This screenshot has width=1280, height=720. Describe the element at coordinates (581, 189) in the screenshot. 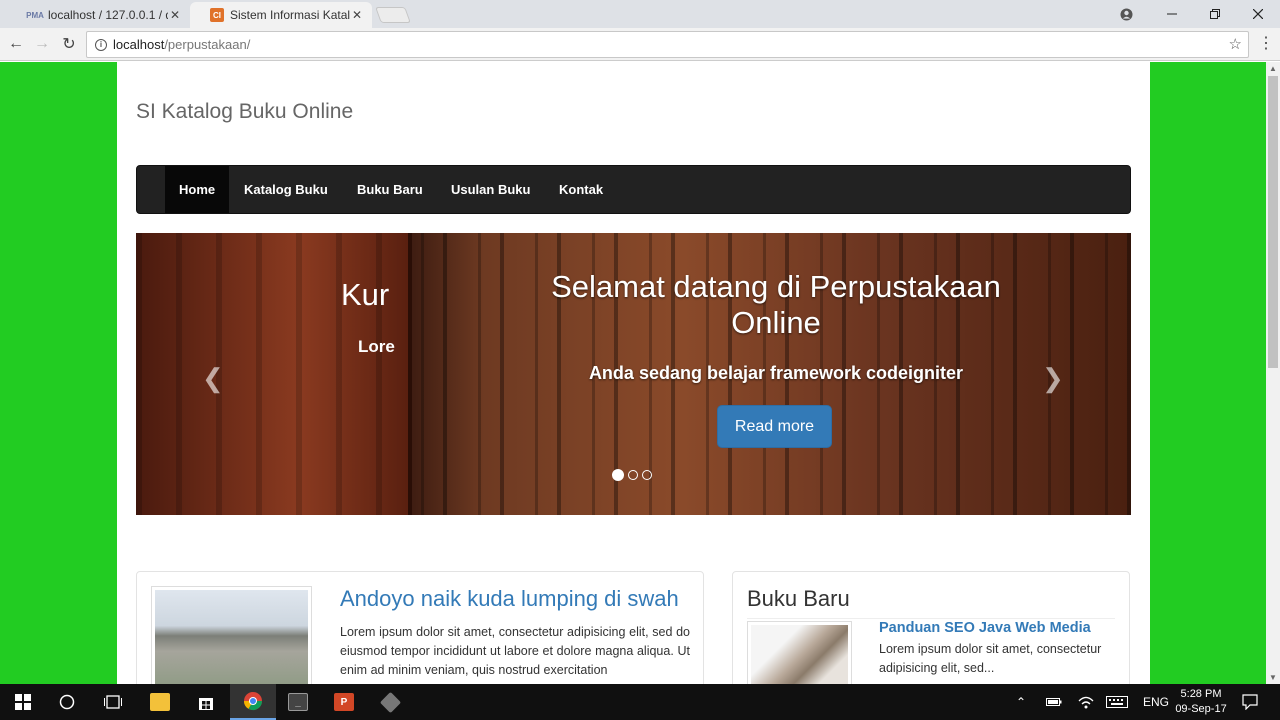

I see `nav-kontak: Kontak` at that location.